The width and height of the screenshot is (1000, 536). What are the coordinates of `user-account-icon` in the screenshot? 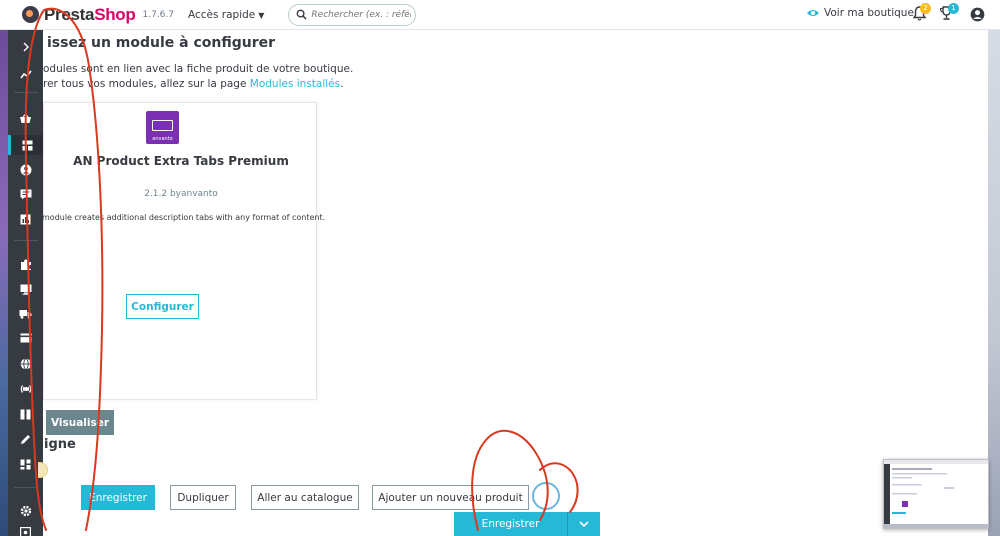 It's located at (977, 14).